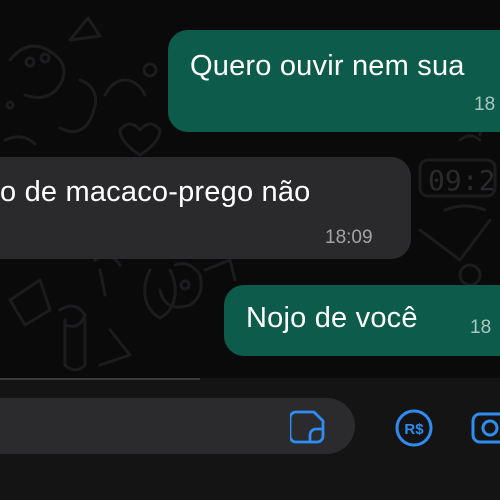 This screenshot has width=500, height=500. What do you see at coordinates (308, 427) in the screenshot?
I see `sticker-icon` at bounding box center [308, 427].